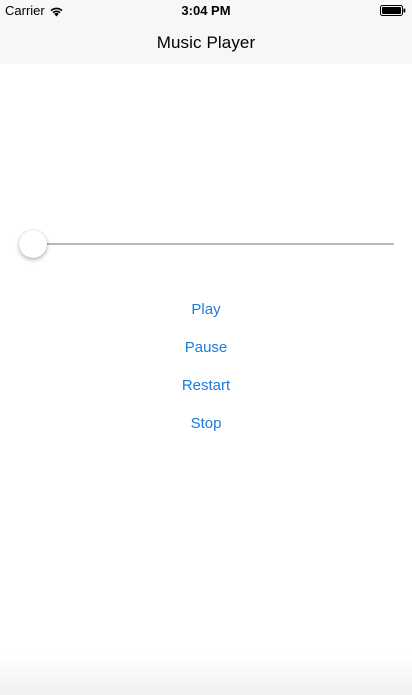 This screenshot has height=695, width=412. What do you see at coordinates (206, 675) in the screenshot?
I see `bottom-edge-shade` at bounding box center [206, 675].